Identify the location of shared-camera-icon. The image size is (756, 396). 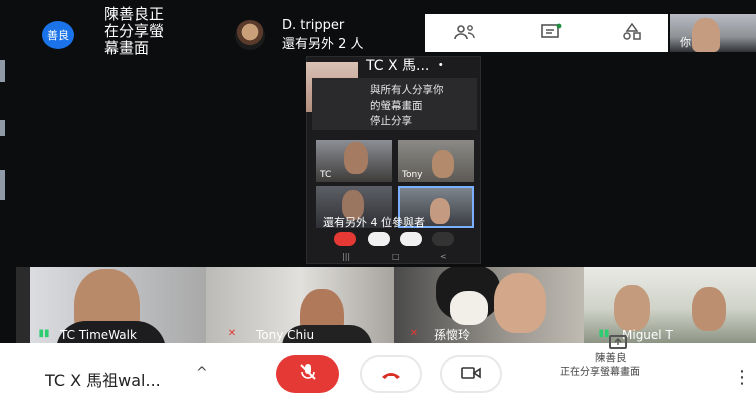
(411, 239).